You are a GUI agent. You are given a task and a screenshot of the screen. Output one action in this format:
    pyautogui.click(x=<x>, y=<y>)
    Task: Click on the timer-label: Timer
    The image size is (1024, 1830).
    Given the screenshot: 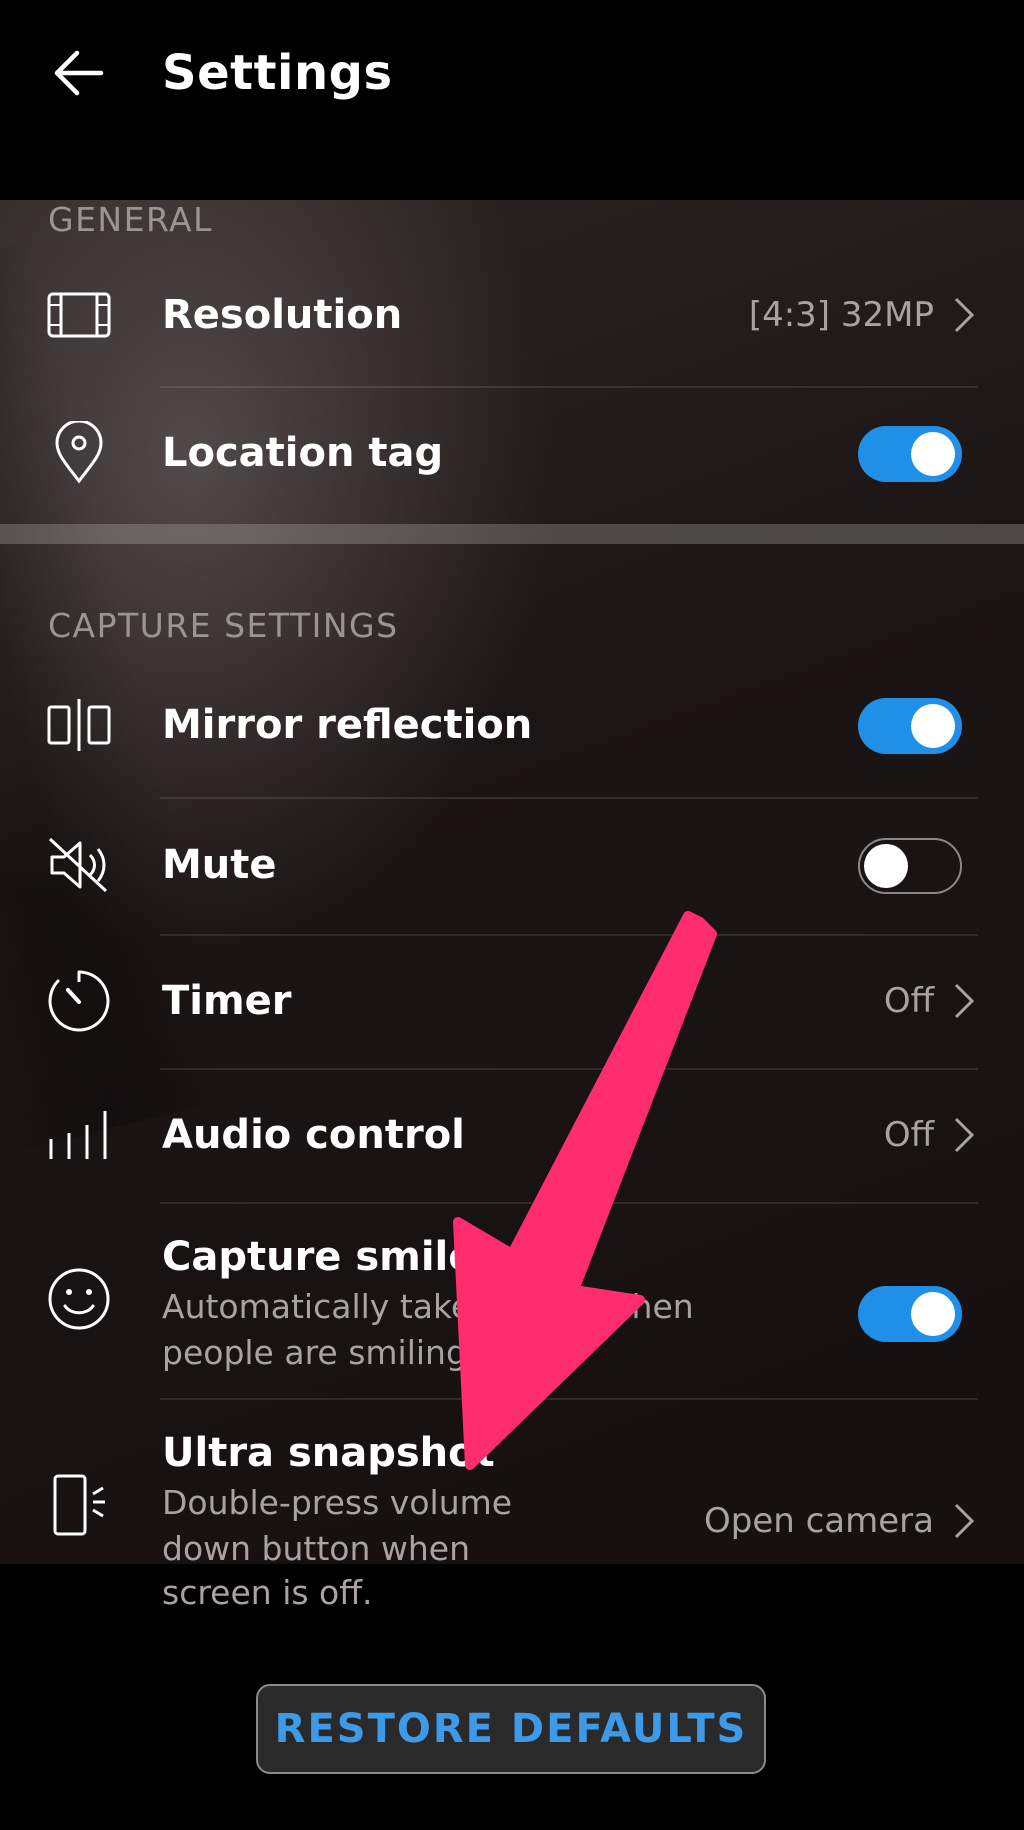 What is the action you would take?
    pyautogui.click(x=227, y=1001)
    